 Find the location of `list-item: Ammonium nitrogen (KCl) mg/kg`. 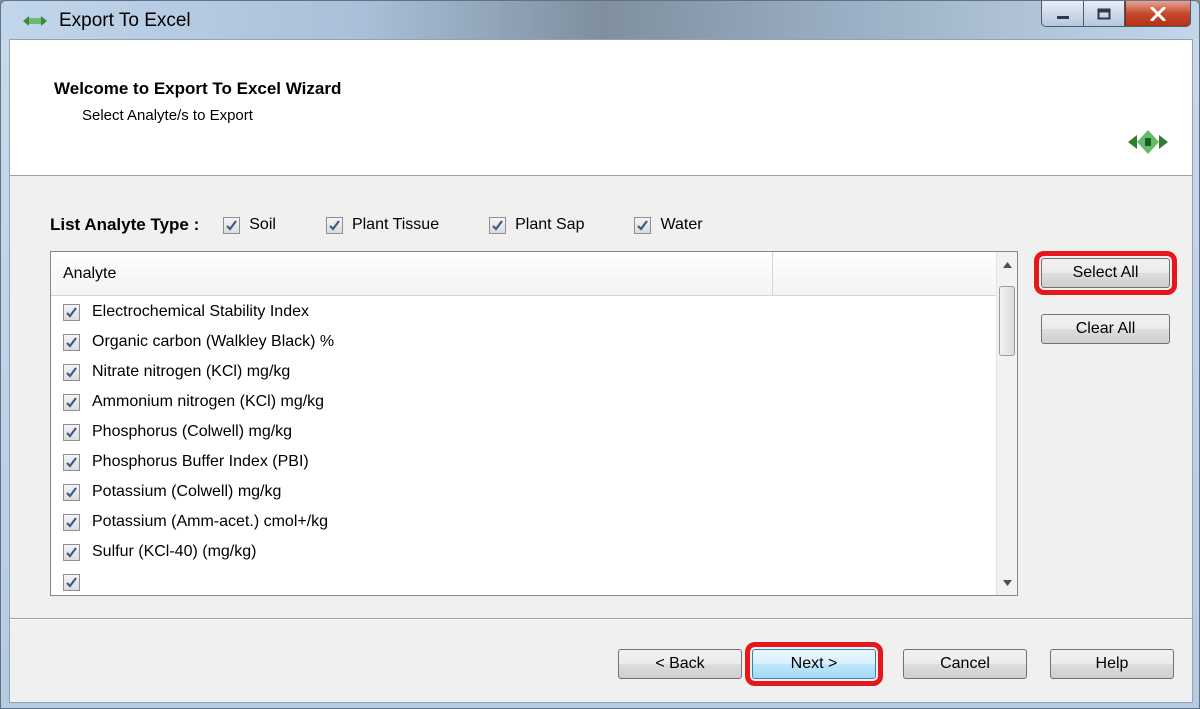

list-item: Ammonium nitrogen (KCl) mg/kg is located at coordinates (524, 402).